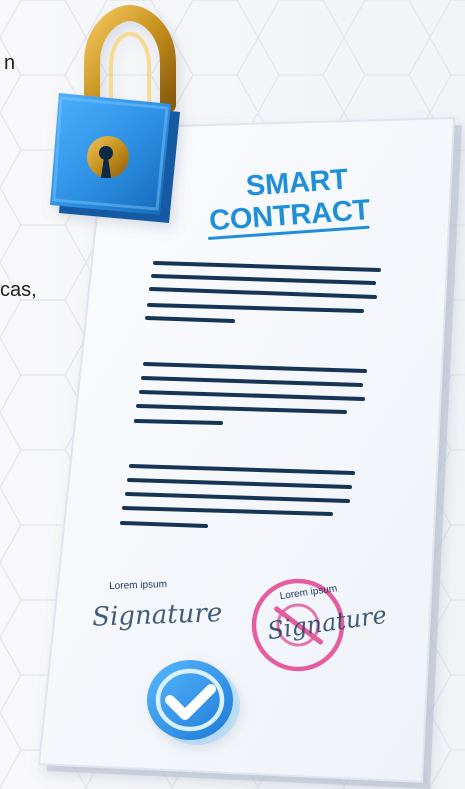 This screenshot has width=465, height=789. Describe the element at coordinates (138, 585) in the screenshot. I see `left-signature-label: Lorem ipsum` at that location.